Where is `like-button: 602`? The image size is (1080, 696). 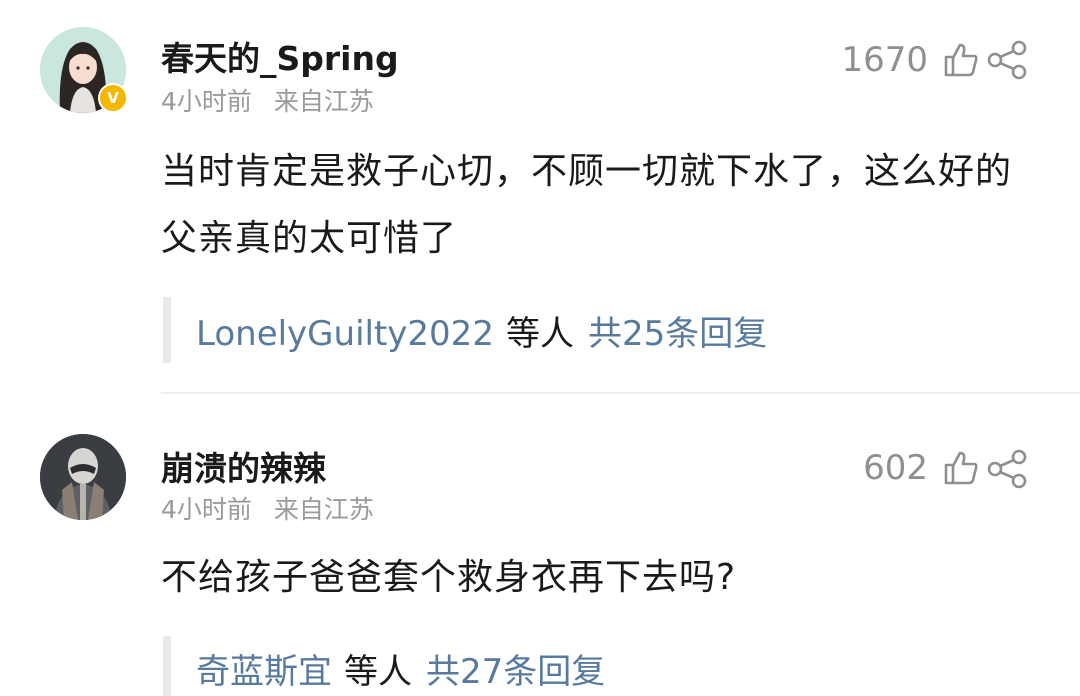
like-button: 602 is located at coordinates (921, 468).